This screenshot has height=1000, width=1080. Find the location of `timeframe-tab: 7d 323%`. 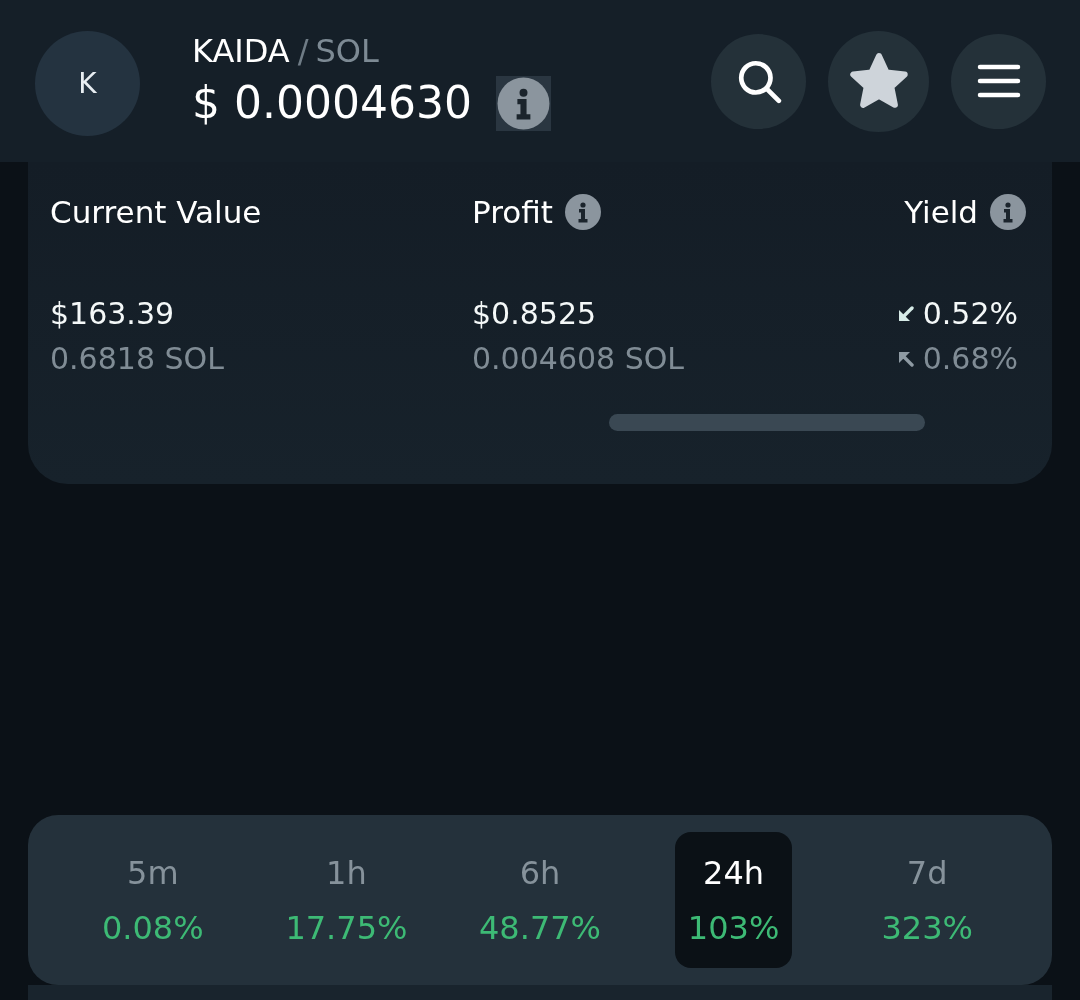

timeframe-tab: 7d 323% is located at coordinates (927, 900).